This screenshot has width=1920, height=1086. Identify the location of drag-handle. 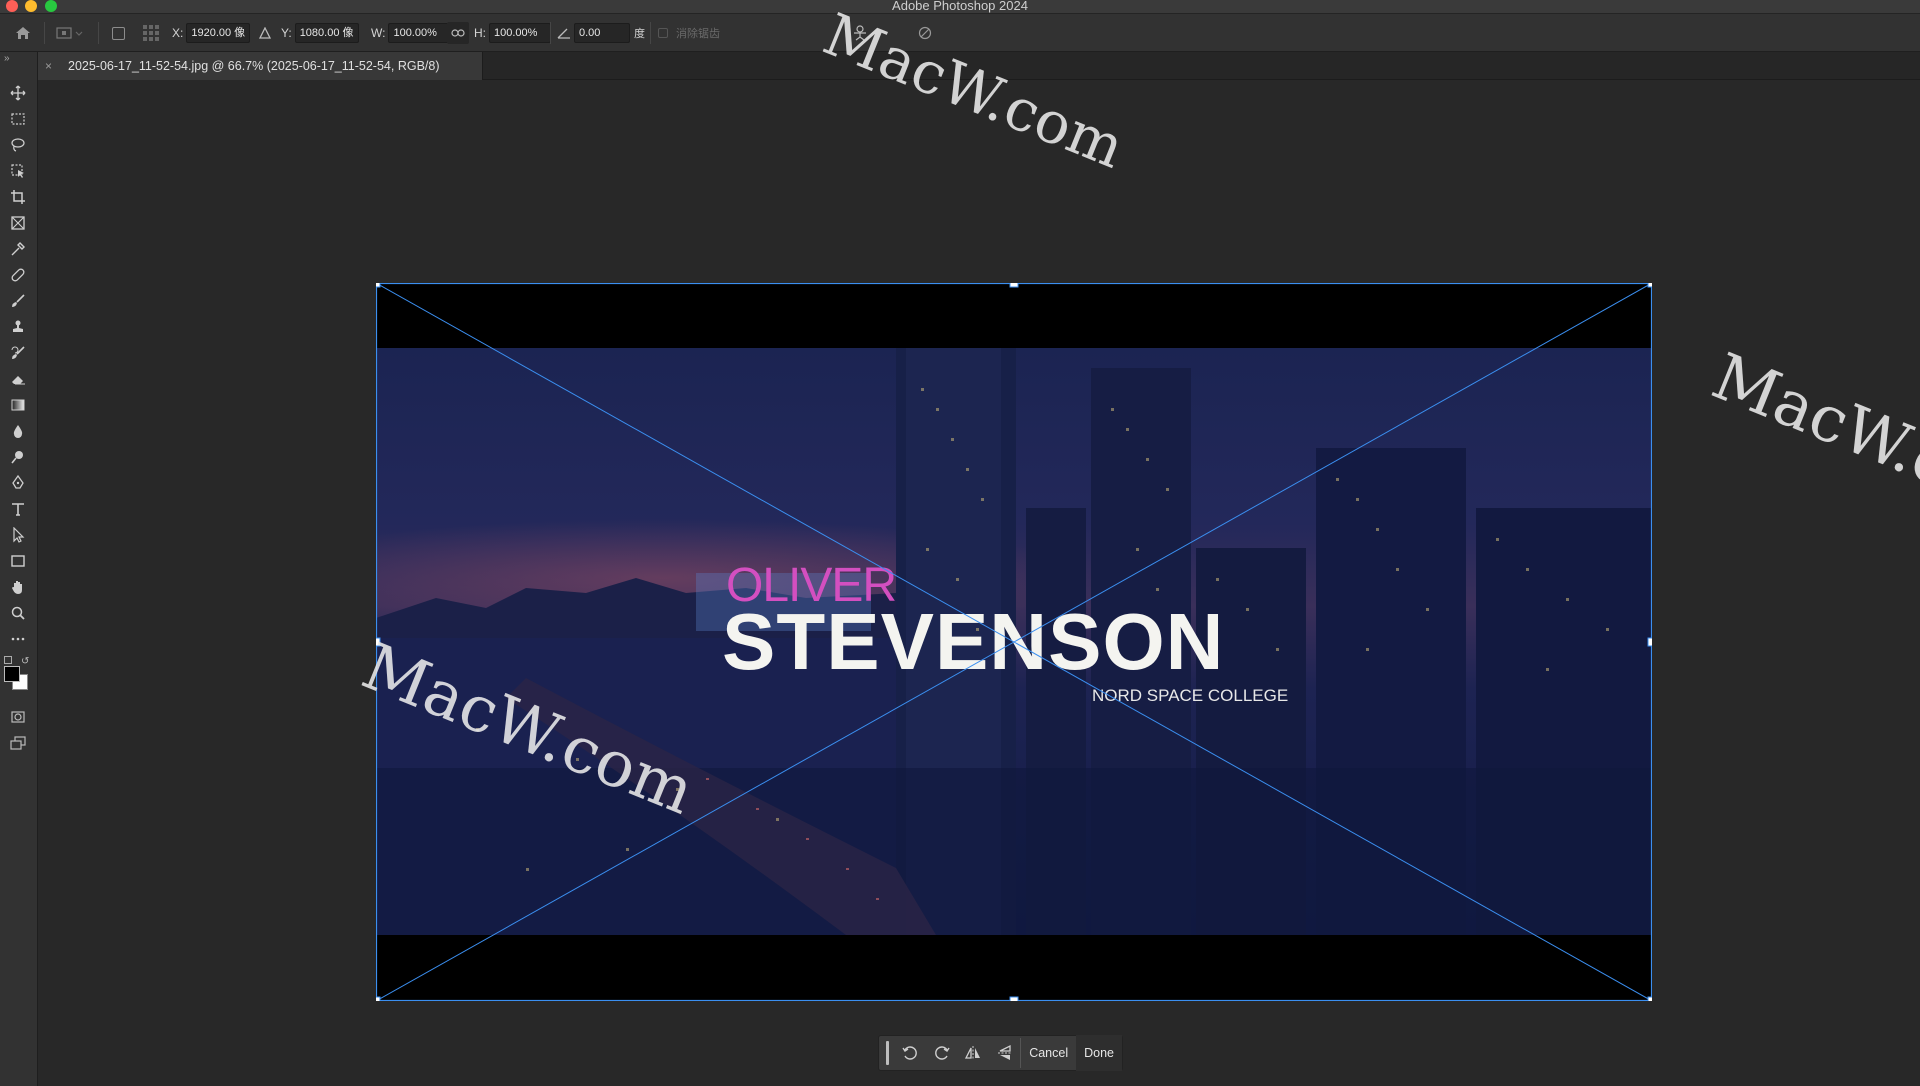
(888, 1053).